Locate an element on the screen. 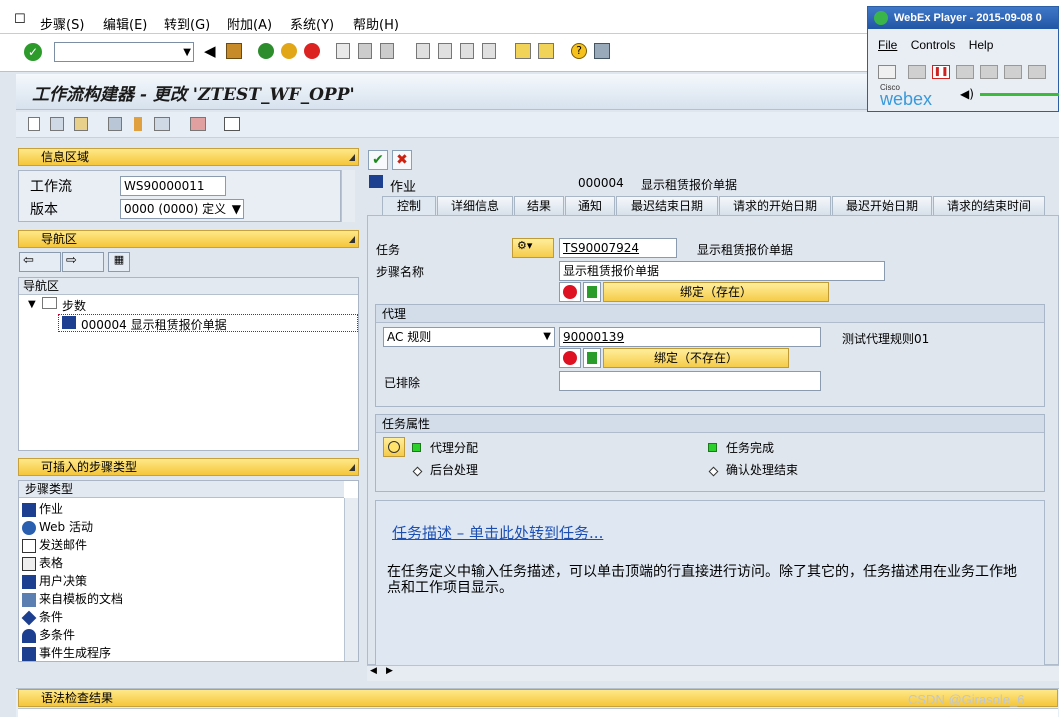 The image size is (1059, 717). cancel-icon is located at coordinates (312, 51).